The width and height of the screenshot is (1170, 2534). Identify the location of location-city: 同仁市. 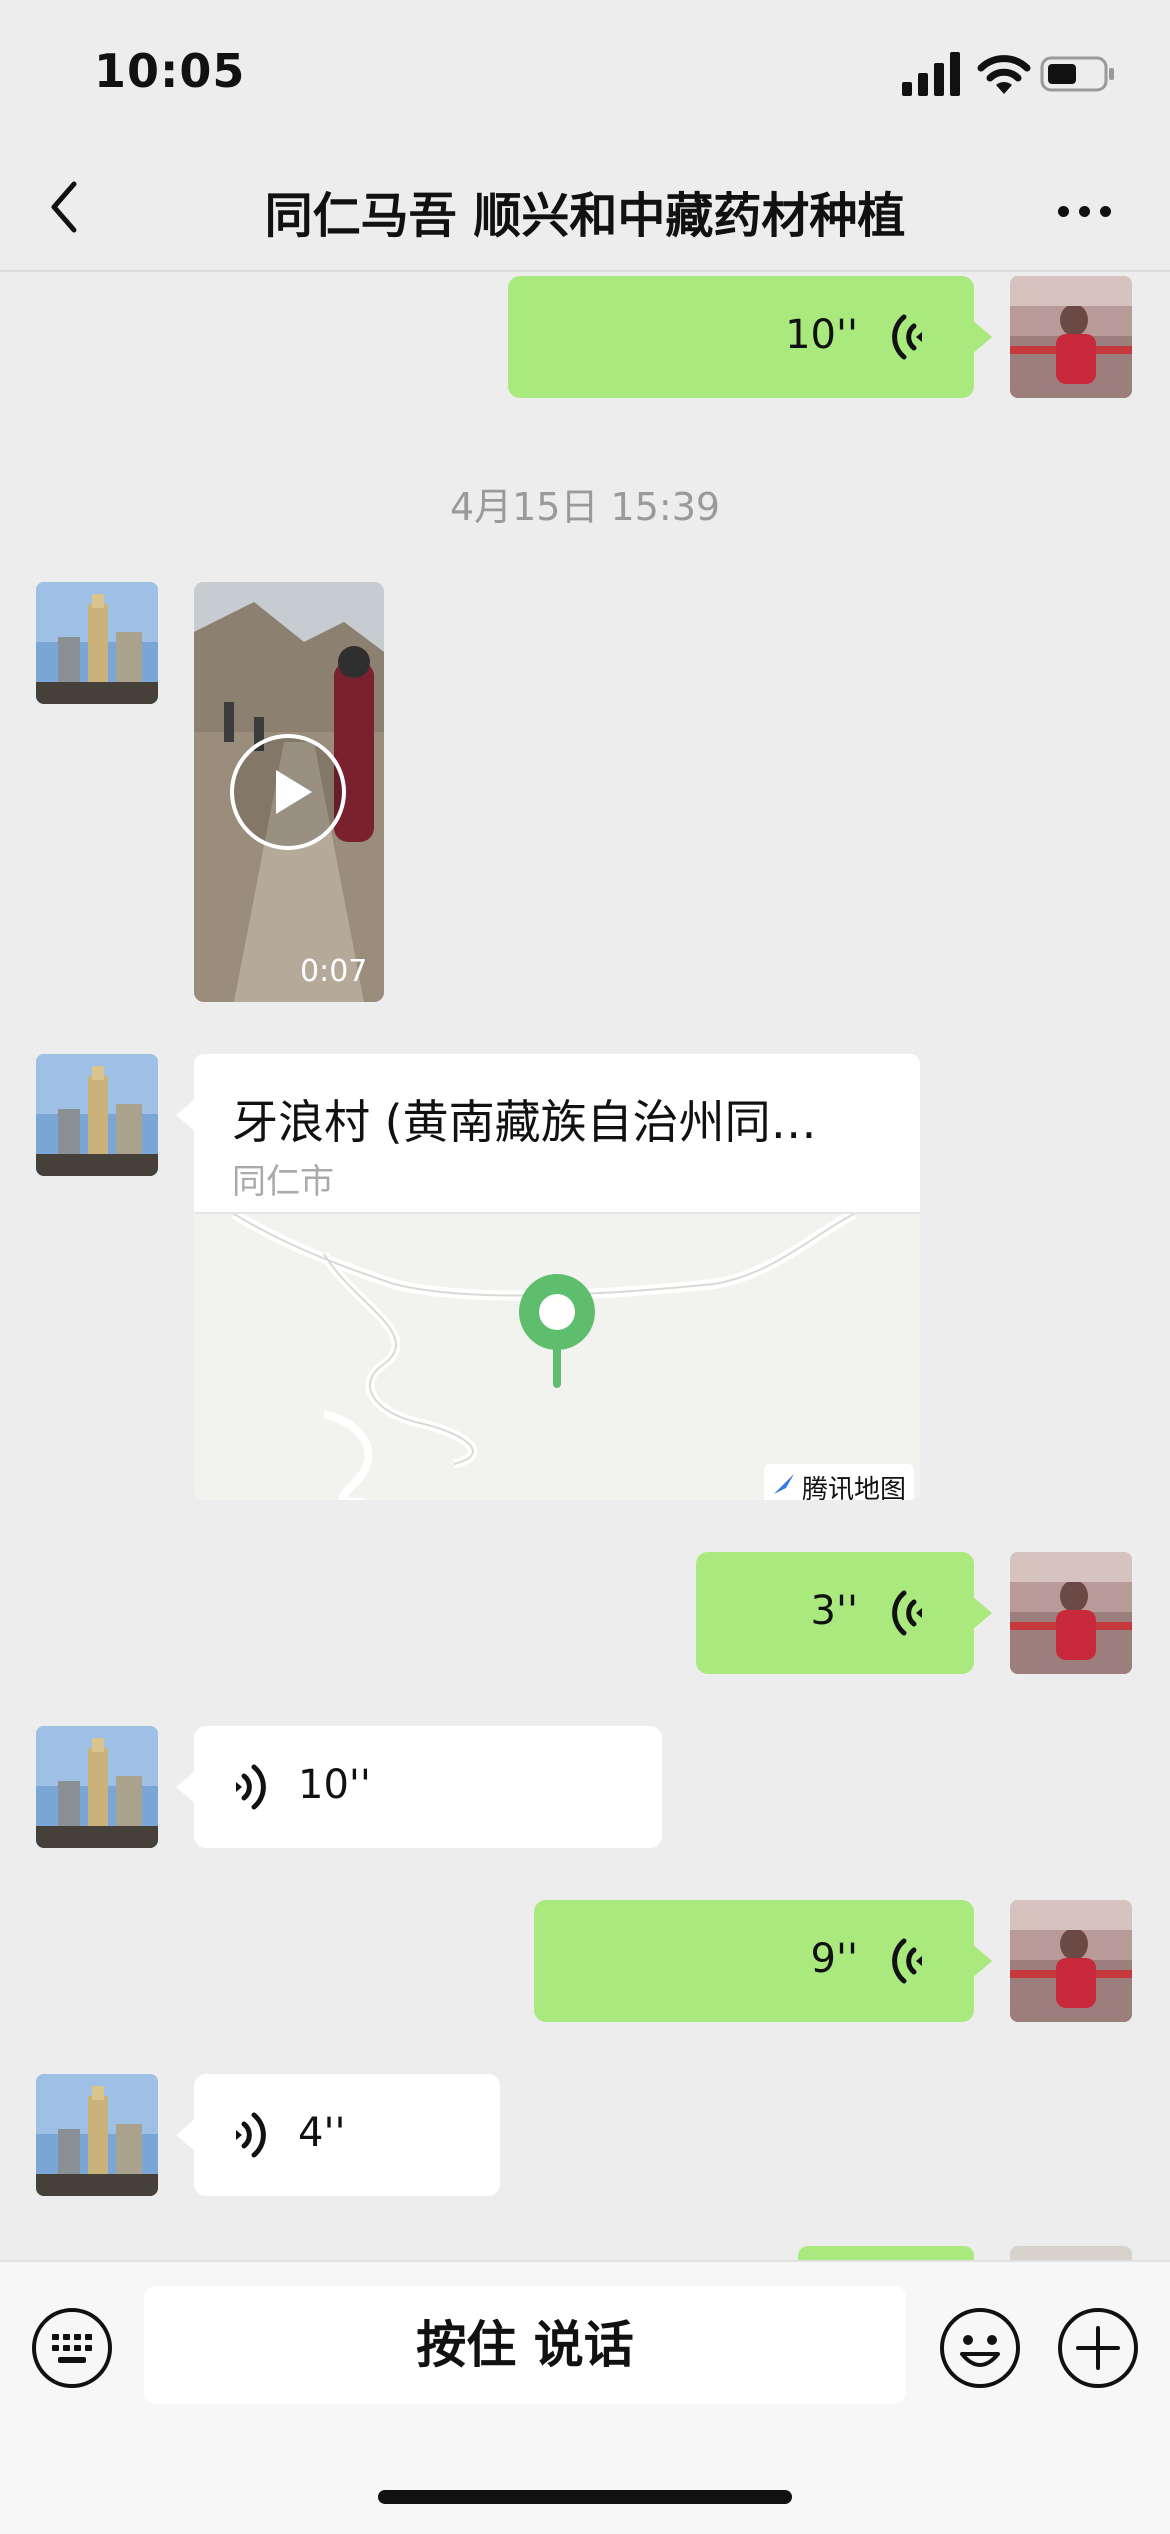
(283, 1182).